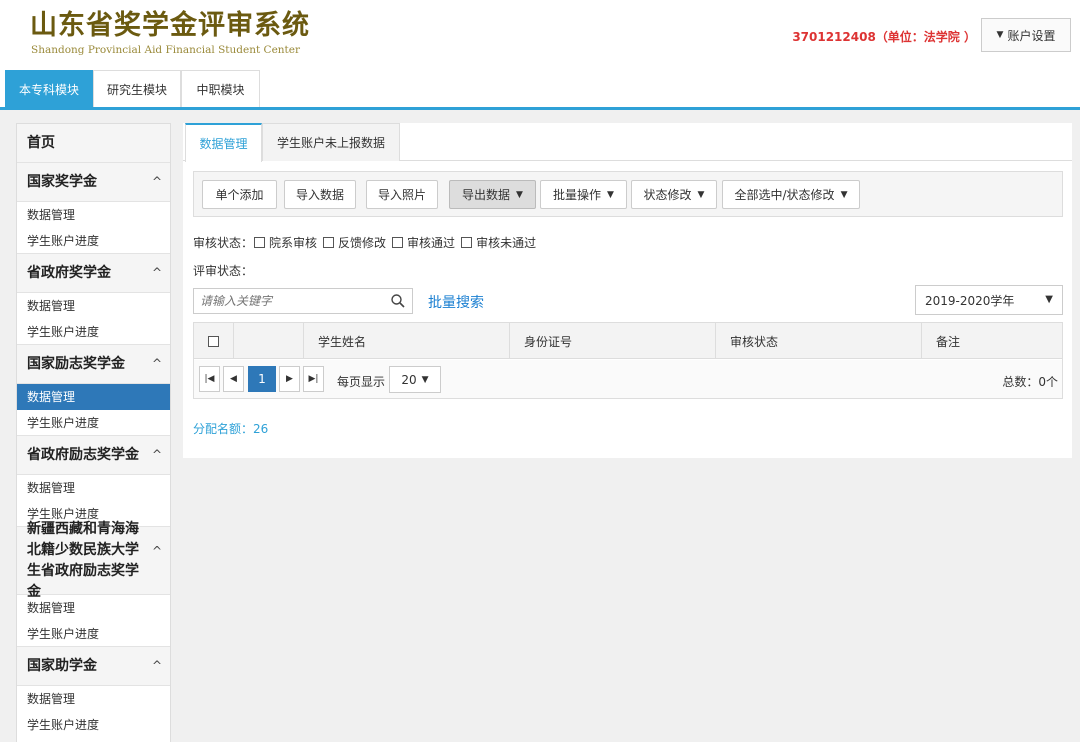 The width and height of the screenshot is (1080, 742). I want to click on section-title: 新疆西藏和青海海北籍少数民族大学生省政府励志奖学金, so click(83, 560).